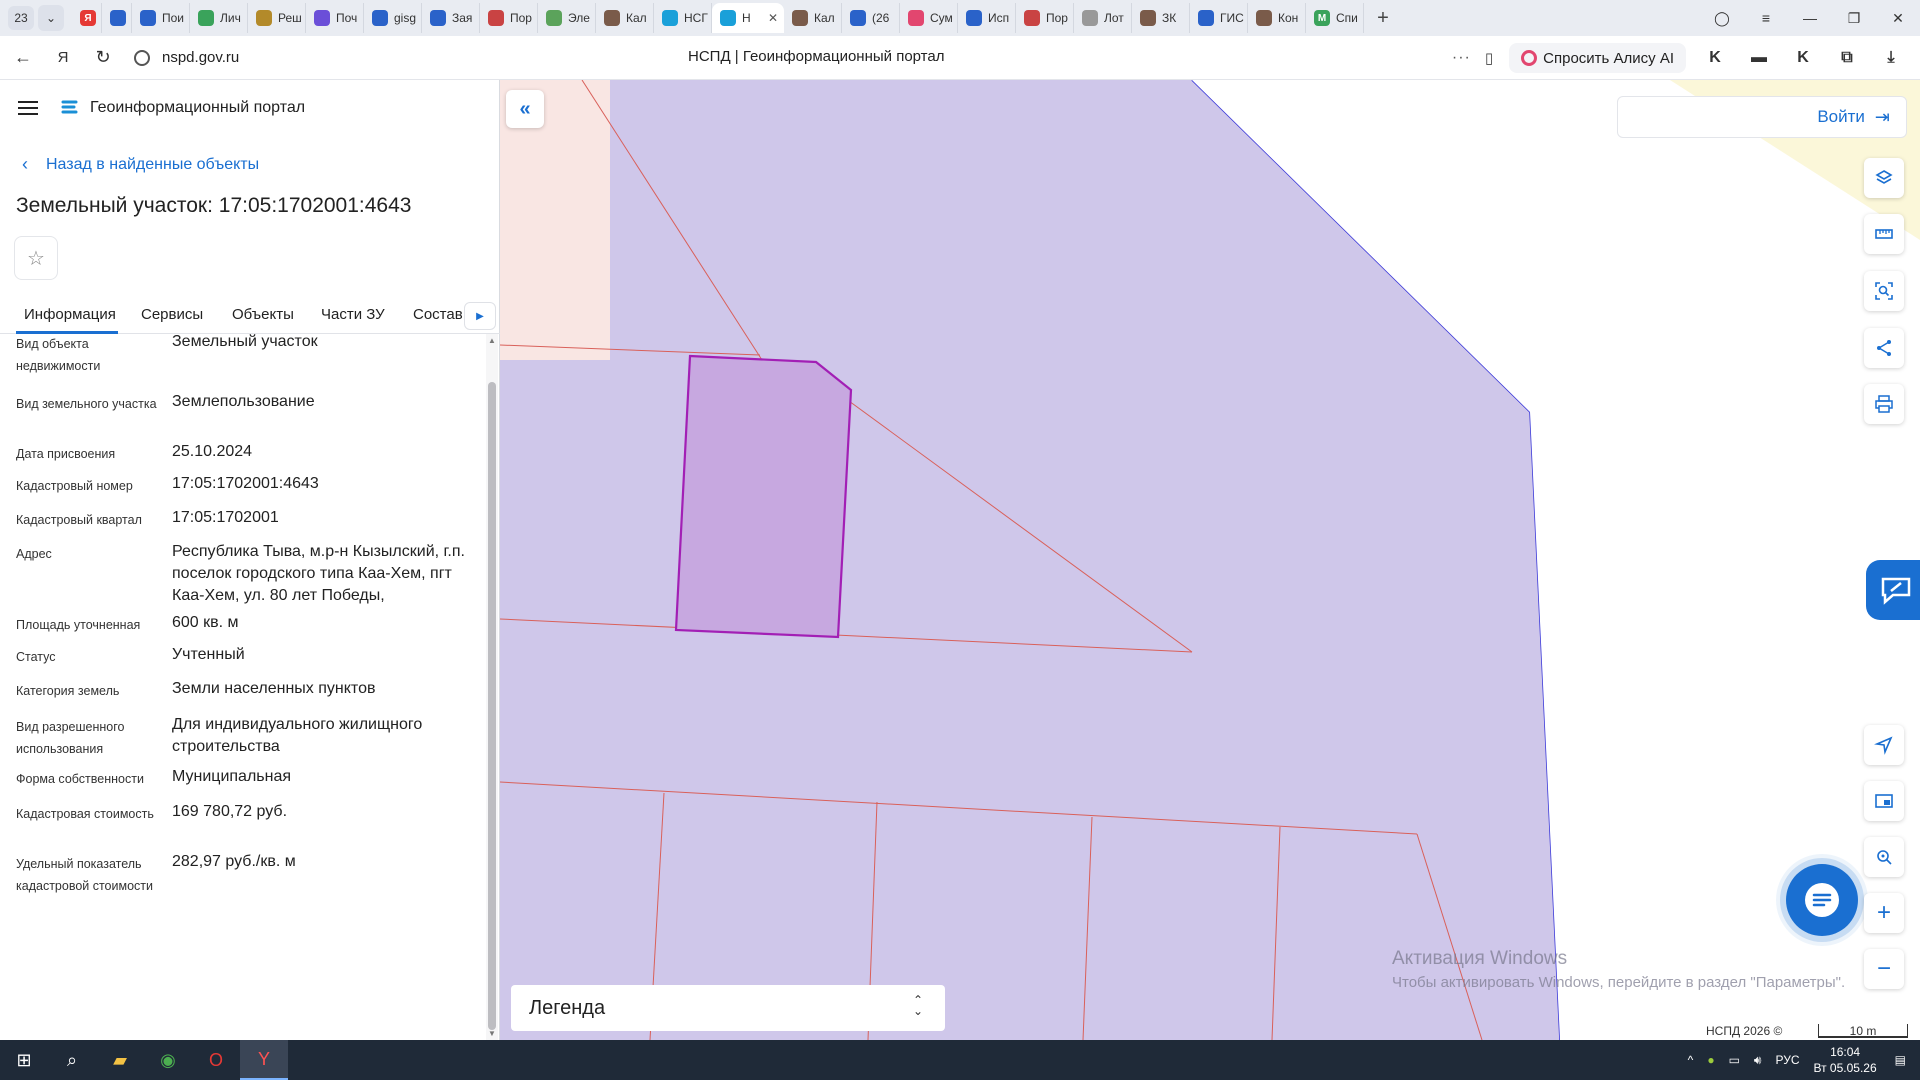 The width and height of the screenshot is (1920, 1080). Describe the element at coordinates (1884, 404) in the screenshot. I see `print-button` at that location.